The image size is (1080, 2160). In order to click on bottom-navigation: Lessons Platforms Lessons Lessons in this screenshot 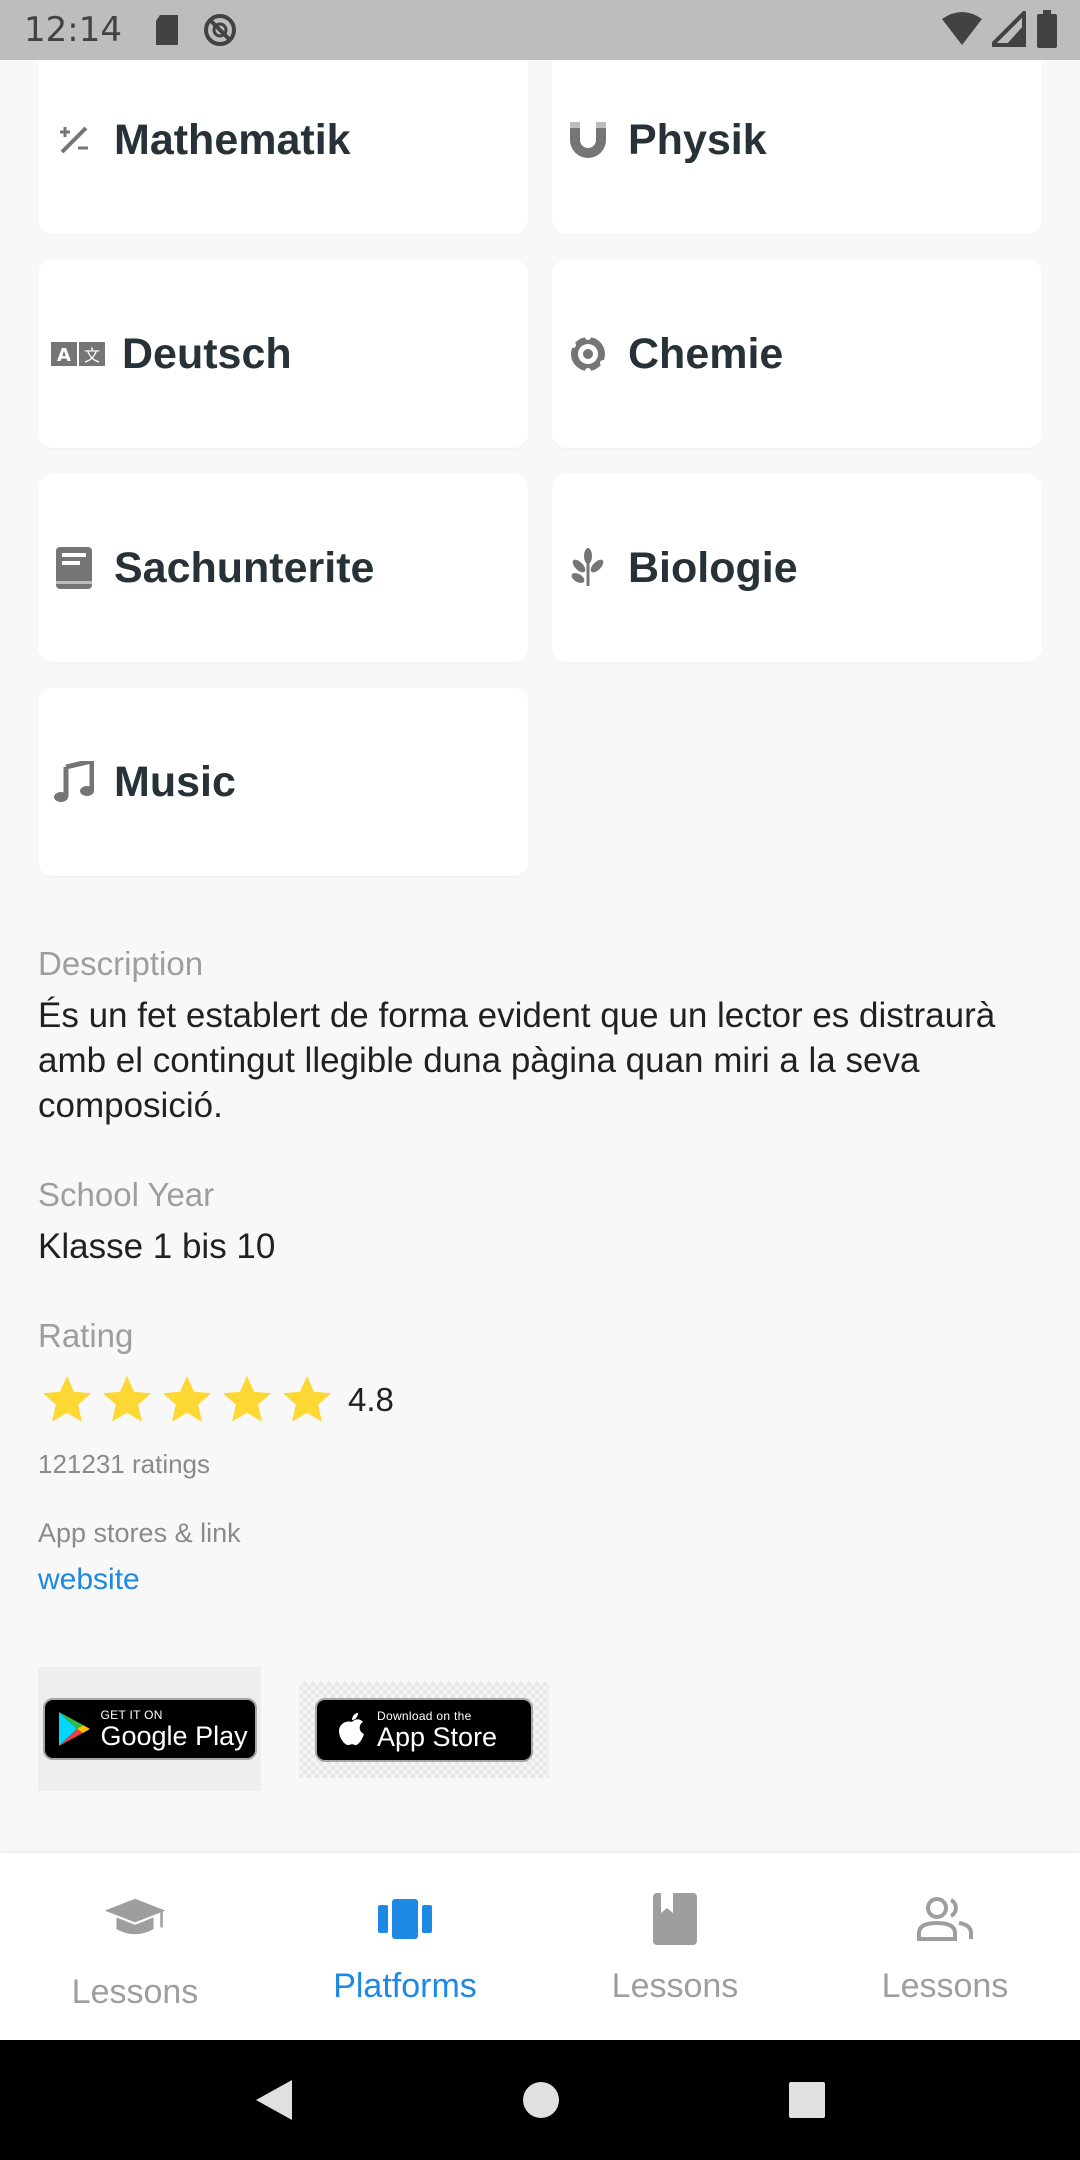, I will do `click(540, 1946)`.